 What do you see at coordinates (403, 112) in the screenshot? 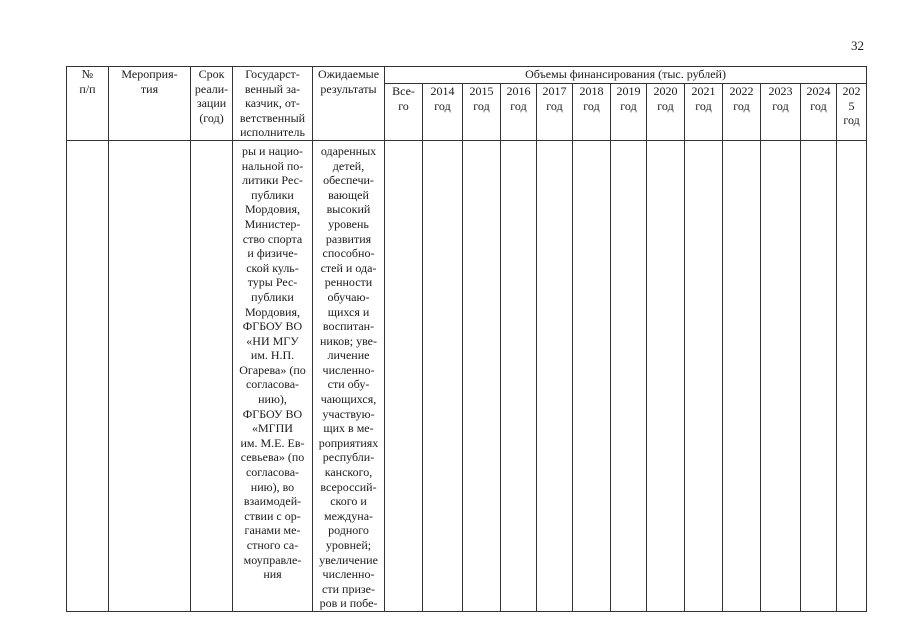
I see `header-total: Все- го` at bounding box center [403, 112].